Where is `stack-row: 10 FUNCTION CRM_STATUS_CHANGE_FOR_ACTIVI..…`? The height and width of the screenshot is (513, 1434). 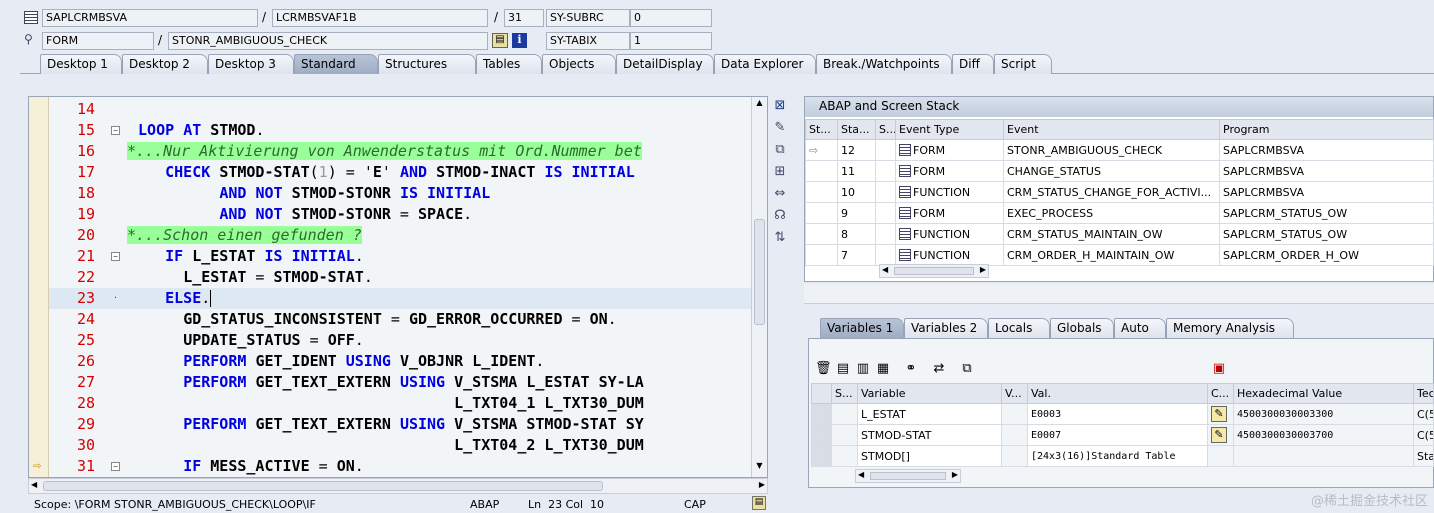 stack-row: 10 FUNCTION CRM_STATUS_CHANGE_FOR_ACTIVI..… is located at coordinates (1119, 192).